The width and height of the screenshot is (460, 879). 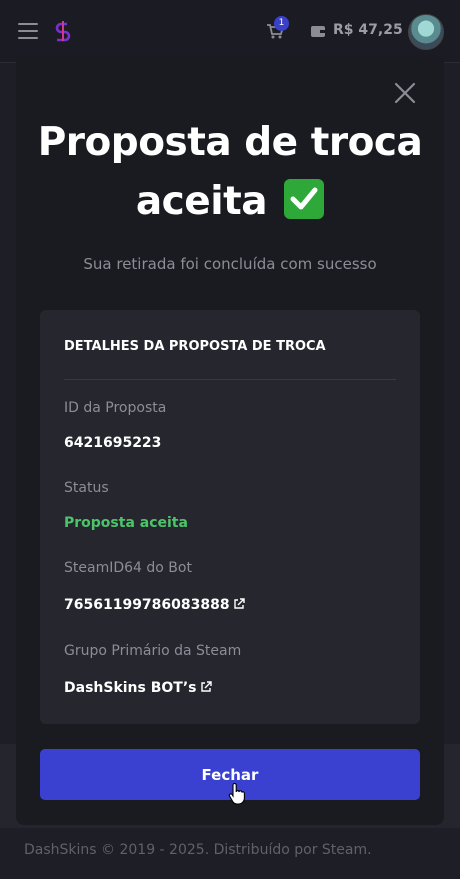 I want to click on avatar, so click(x=426, y=32).